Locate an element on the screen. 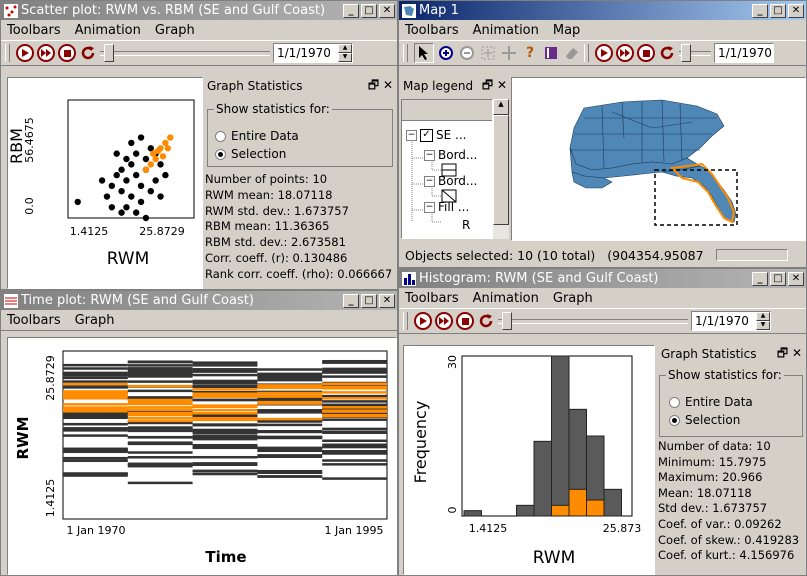 This screenshot has height=576, width=807. scatter-plot-area: 56.4675 0.0 RBM 1.4125 25.8729 RWM is located at coordinates (105, 183).